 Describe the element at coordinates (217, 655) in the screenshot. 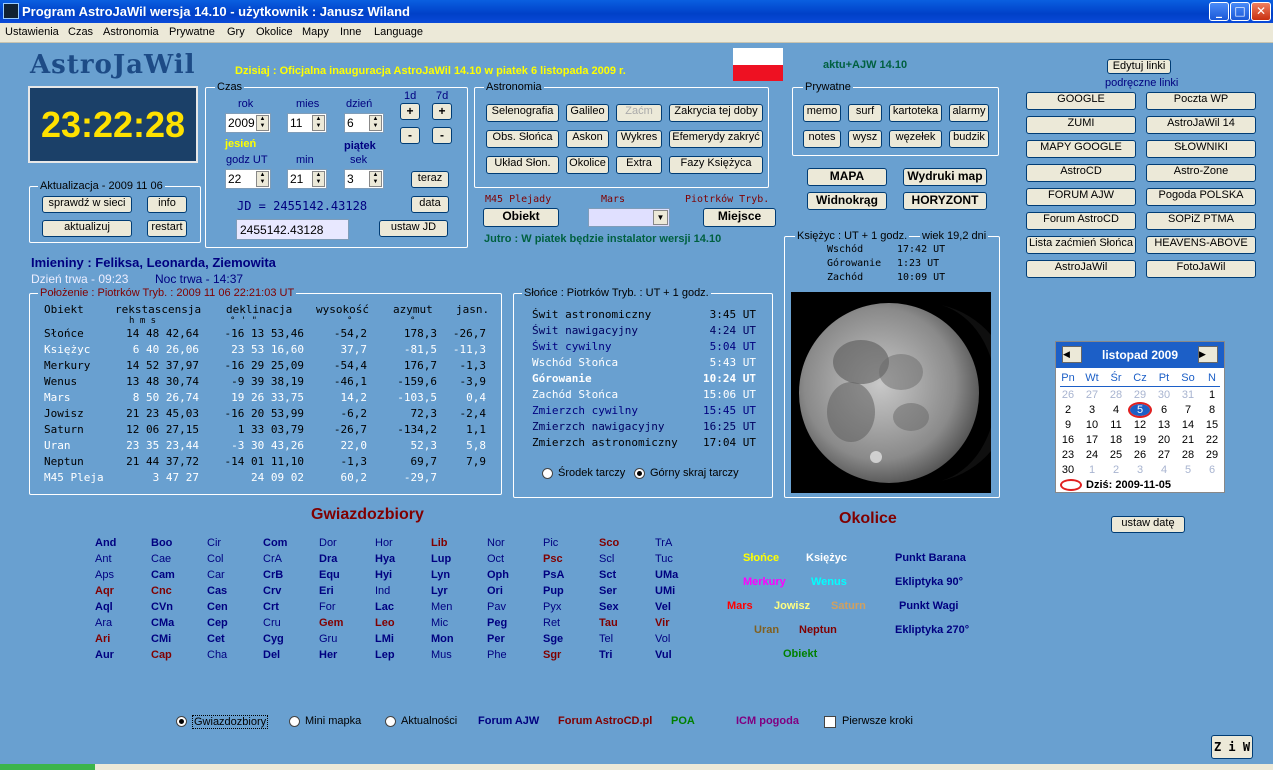

I see `constellation-link: Cha` at that location.